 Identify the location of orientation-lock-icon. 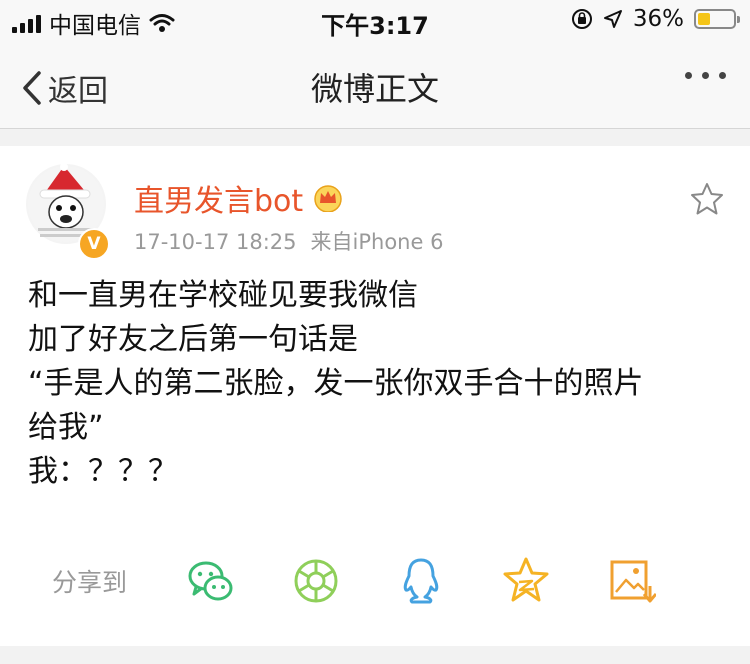
(581, 19).